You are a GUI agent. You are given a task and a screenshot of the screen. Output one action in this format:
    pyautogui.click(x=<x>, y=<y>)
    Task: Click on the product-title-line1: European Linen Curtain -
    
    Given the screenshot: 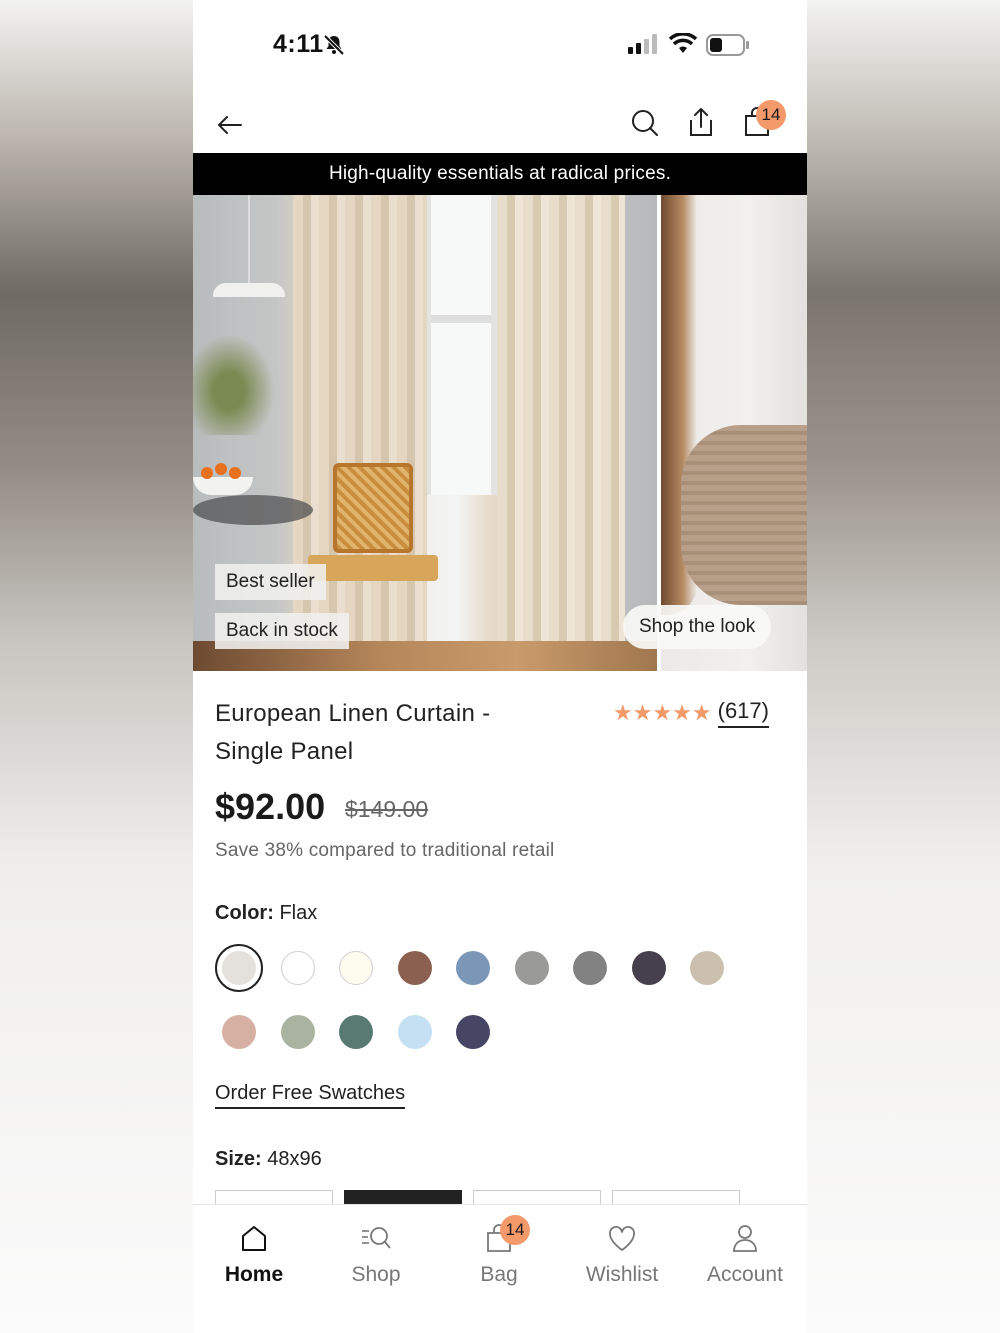 What is the action you would take?
    pyautogui.click(x=353, y=713)
    